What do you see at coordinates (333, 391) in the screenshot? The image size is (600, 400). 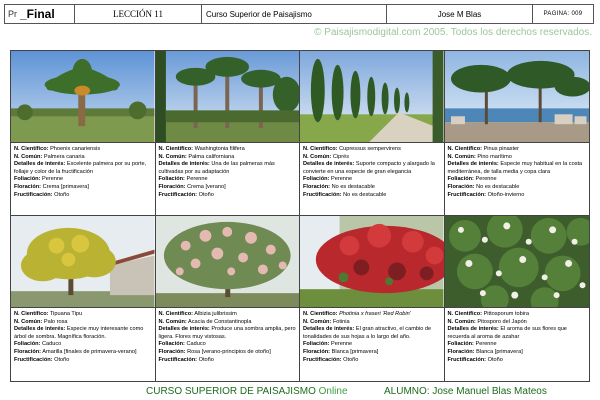 I see `footer-online: Online` at bounding box center [333, 391].